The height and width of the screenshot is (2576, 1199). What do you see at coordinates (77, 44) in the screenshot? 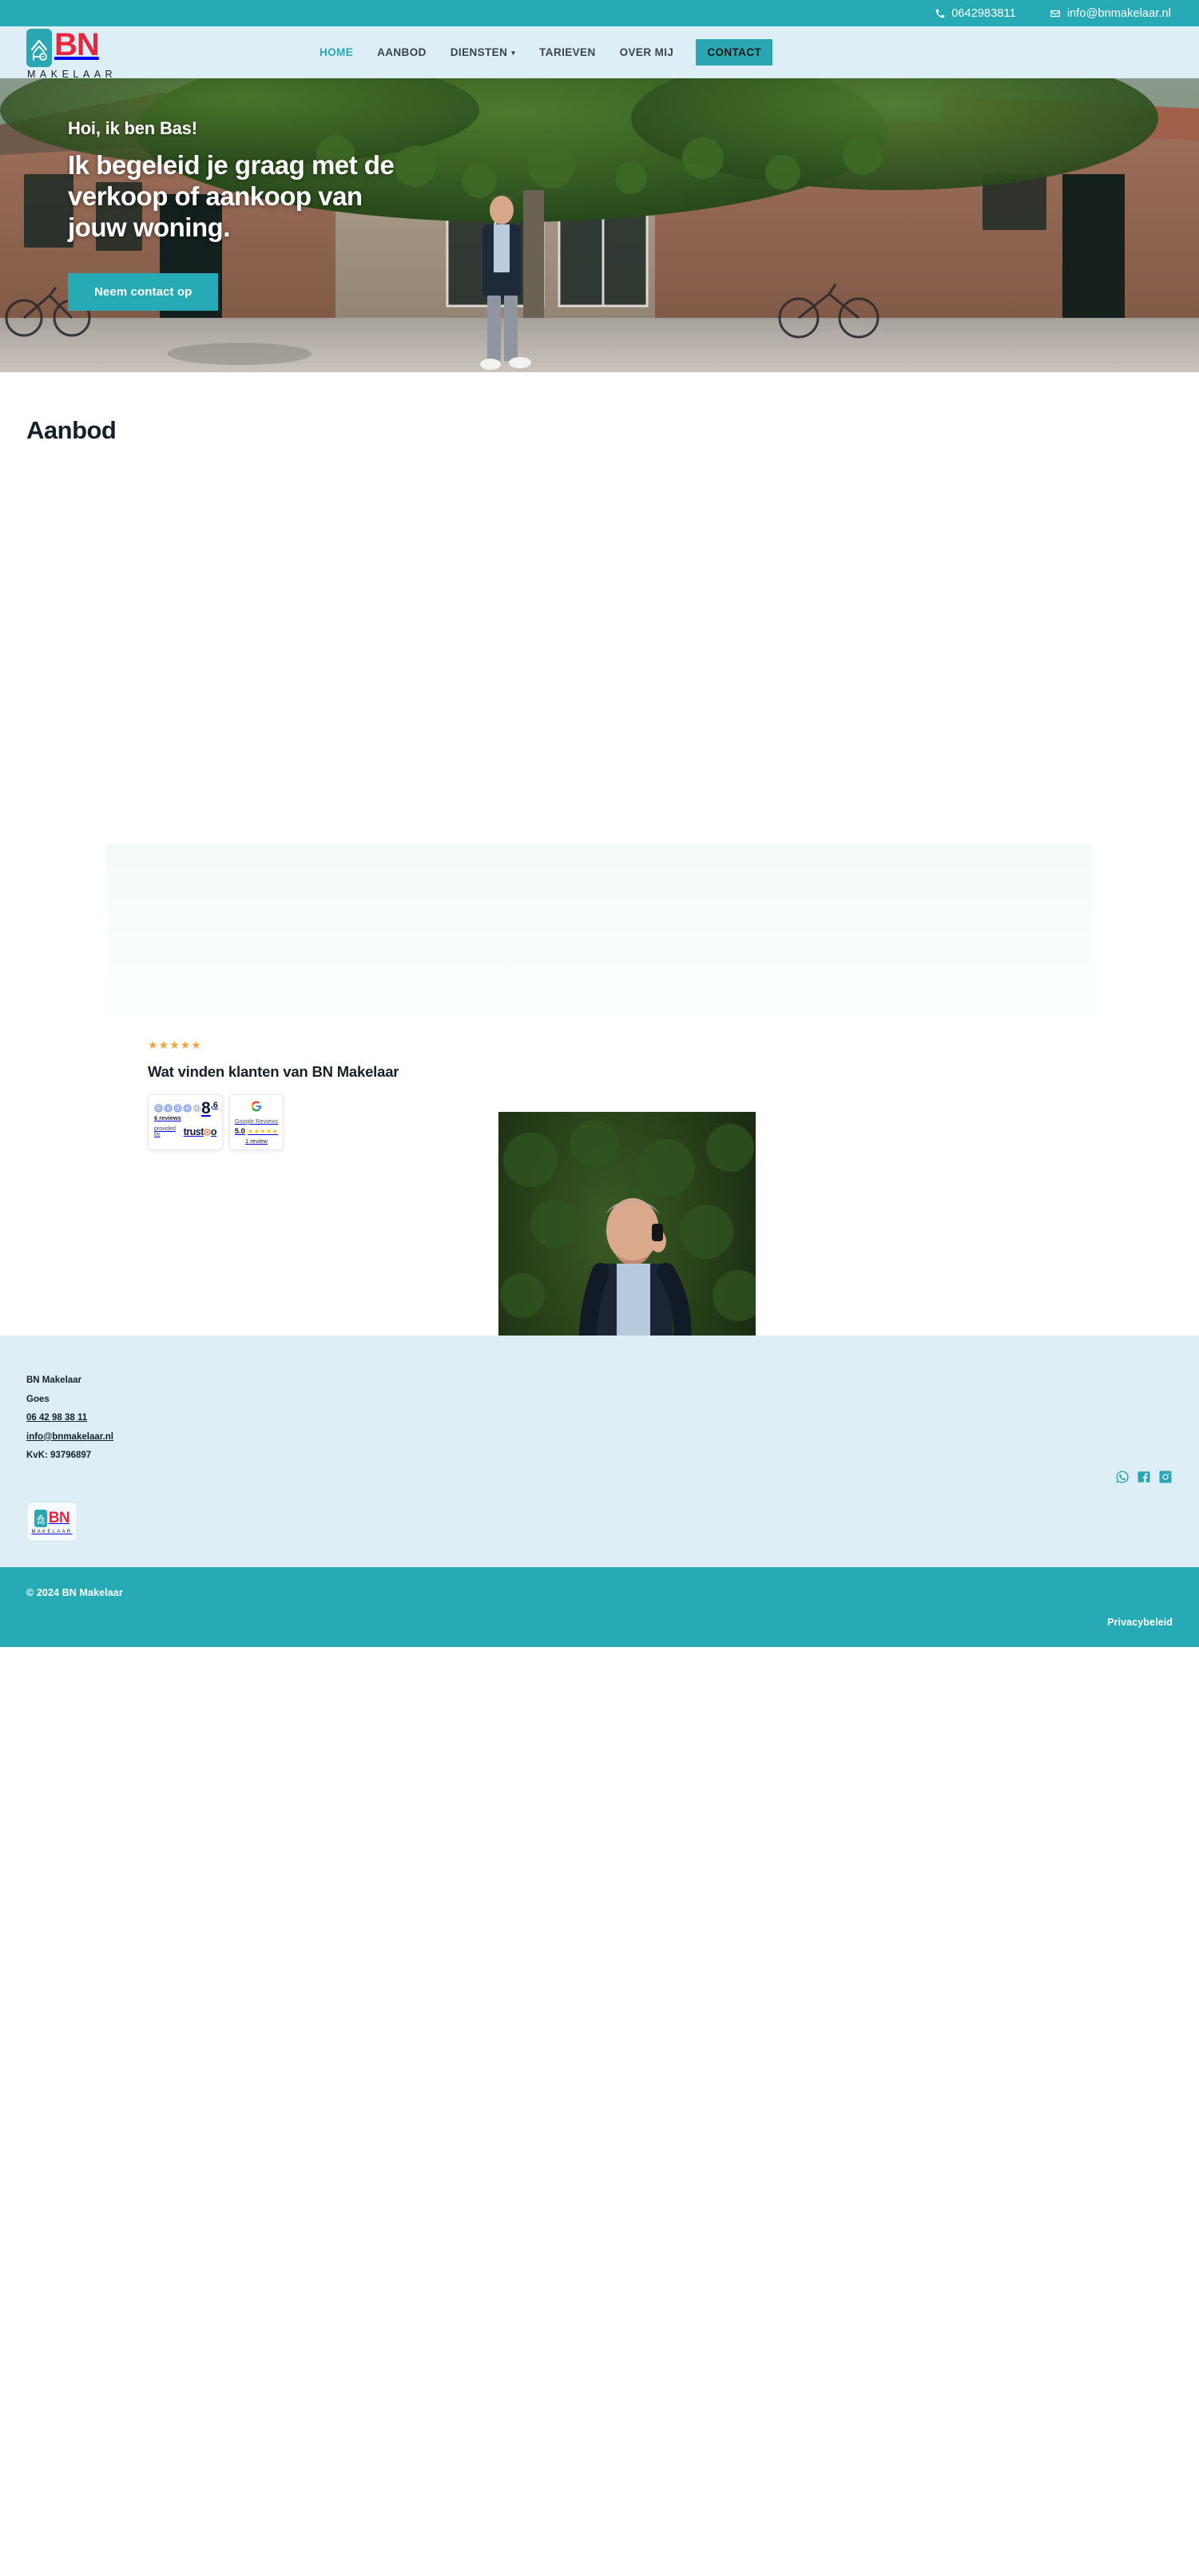
I see `logo-text-bn: BN` at bounding box center [77, 44].